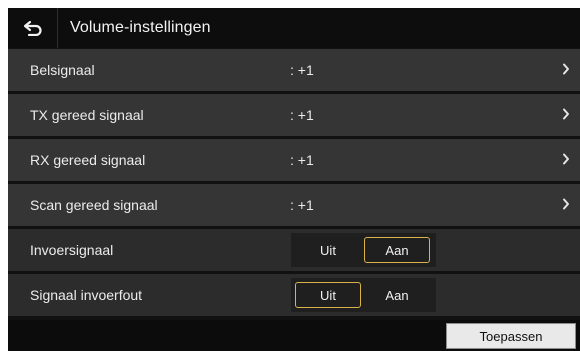 This screenshot has width=580, height=351. I want to click on setting-label: TX gereed signaal, so click(87, 115).